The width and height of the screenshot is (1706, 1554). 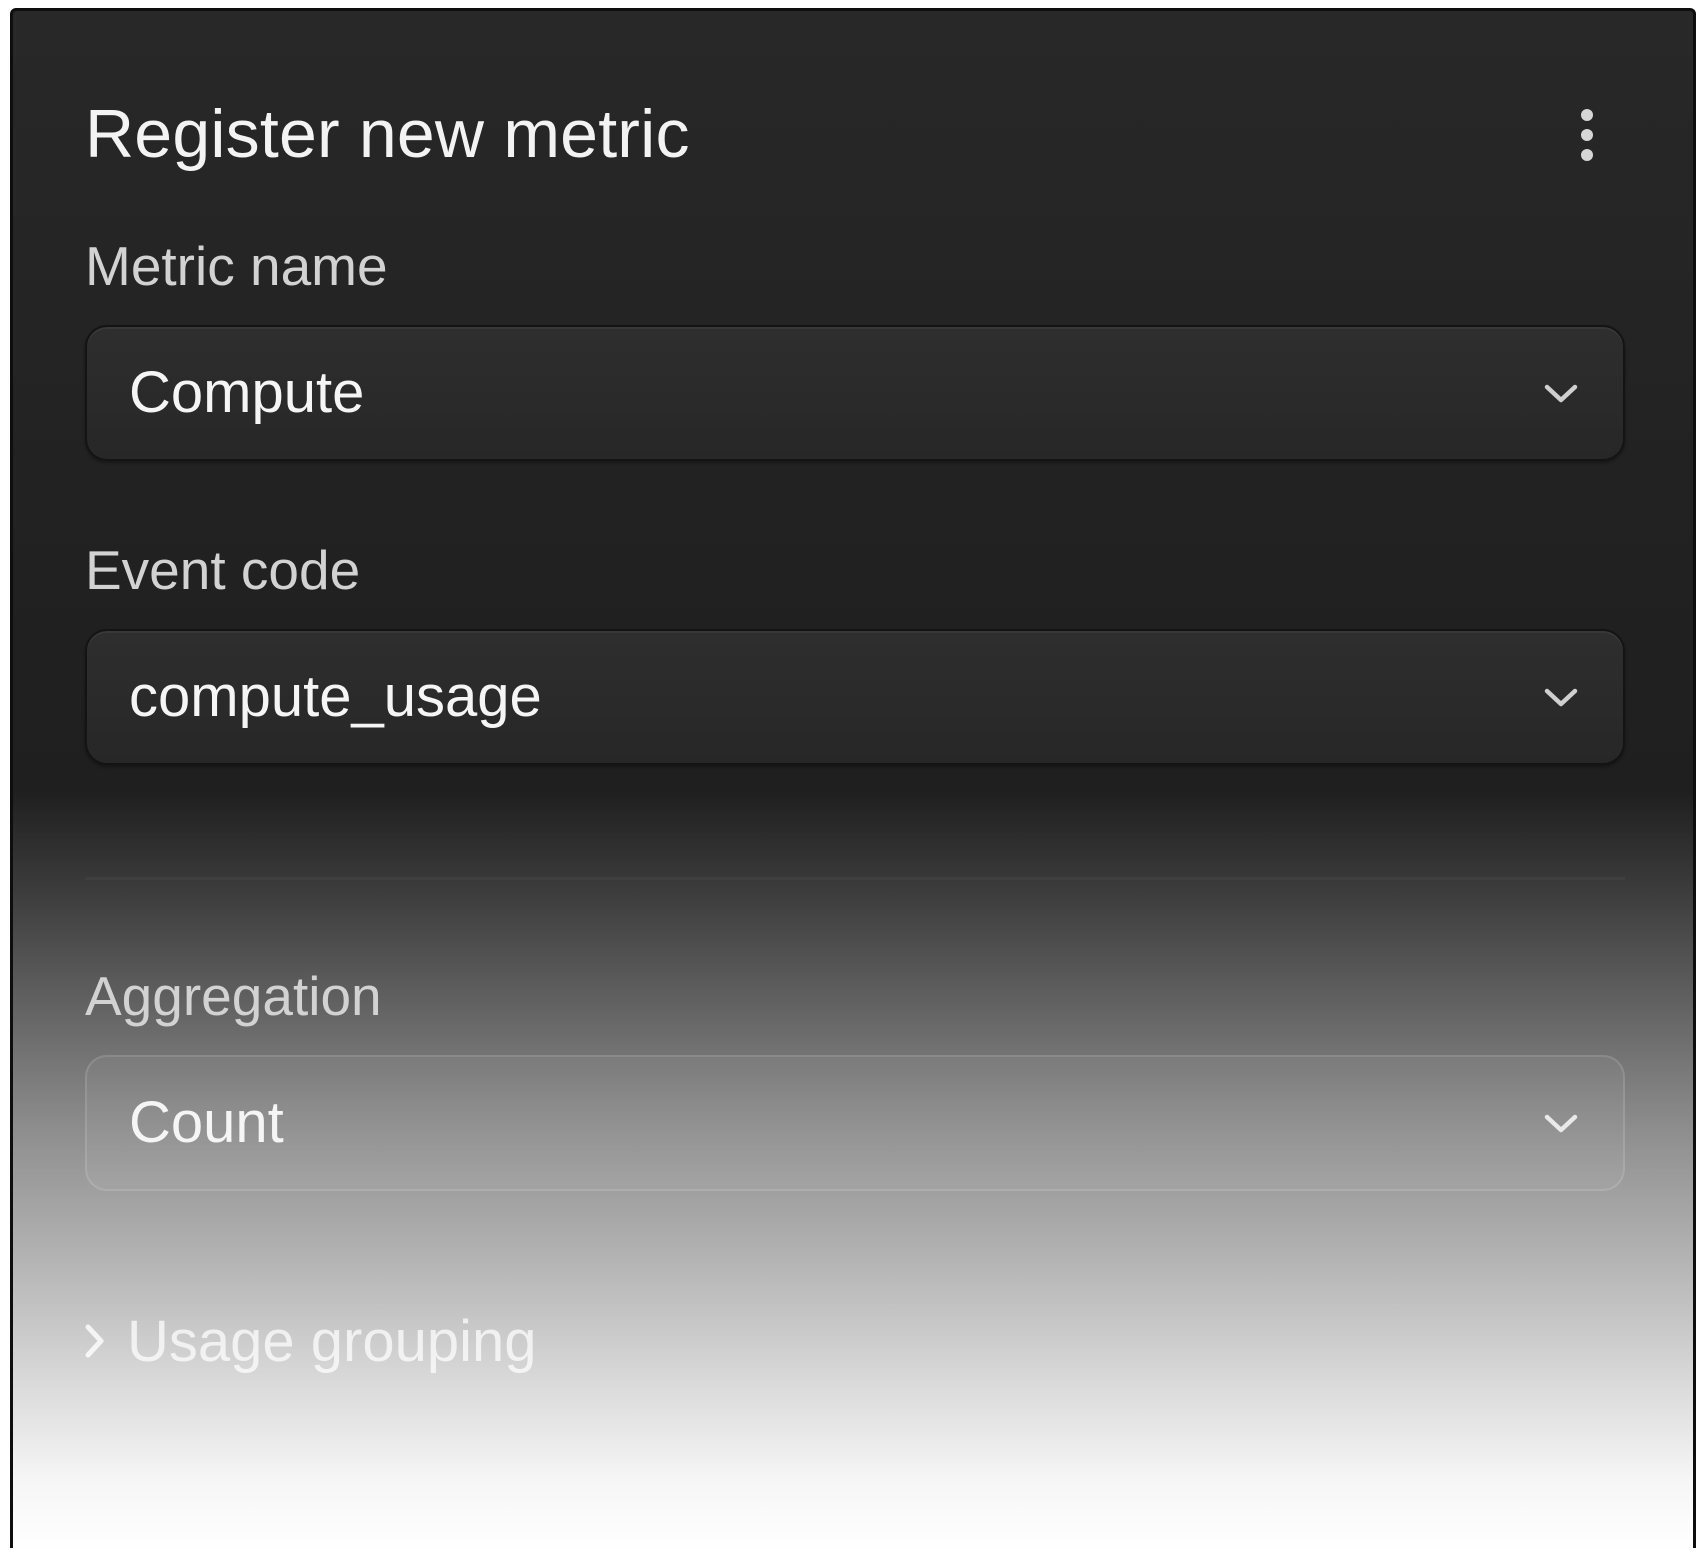 What do you see at coordinates (233, 996) in the screenshot?
I see `aggregation-label: Aggregation` at bounding box center [233, 996].